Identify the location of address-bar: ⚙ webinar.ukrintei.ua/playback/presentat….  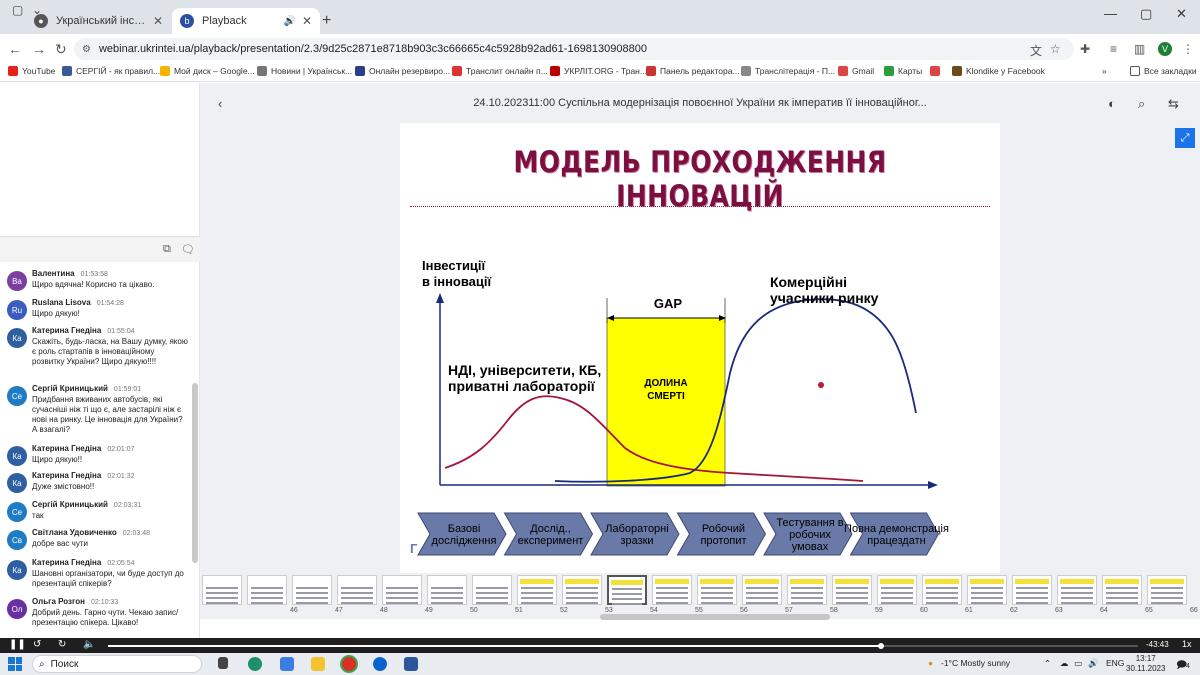
(574, 49).